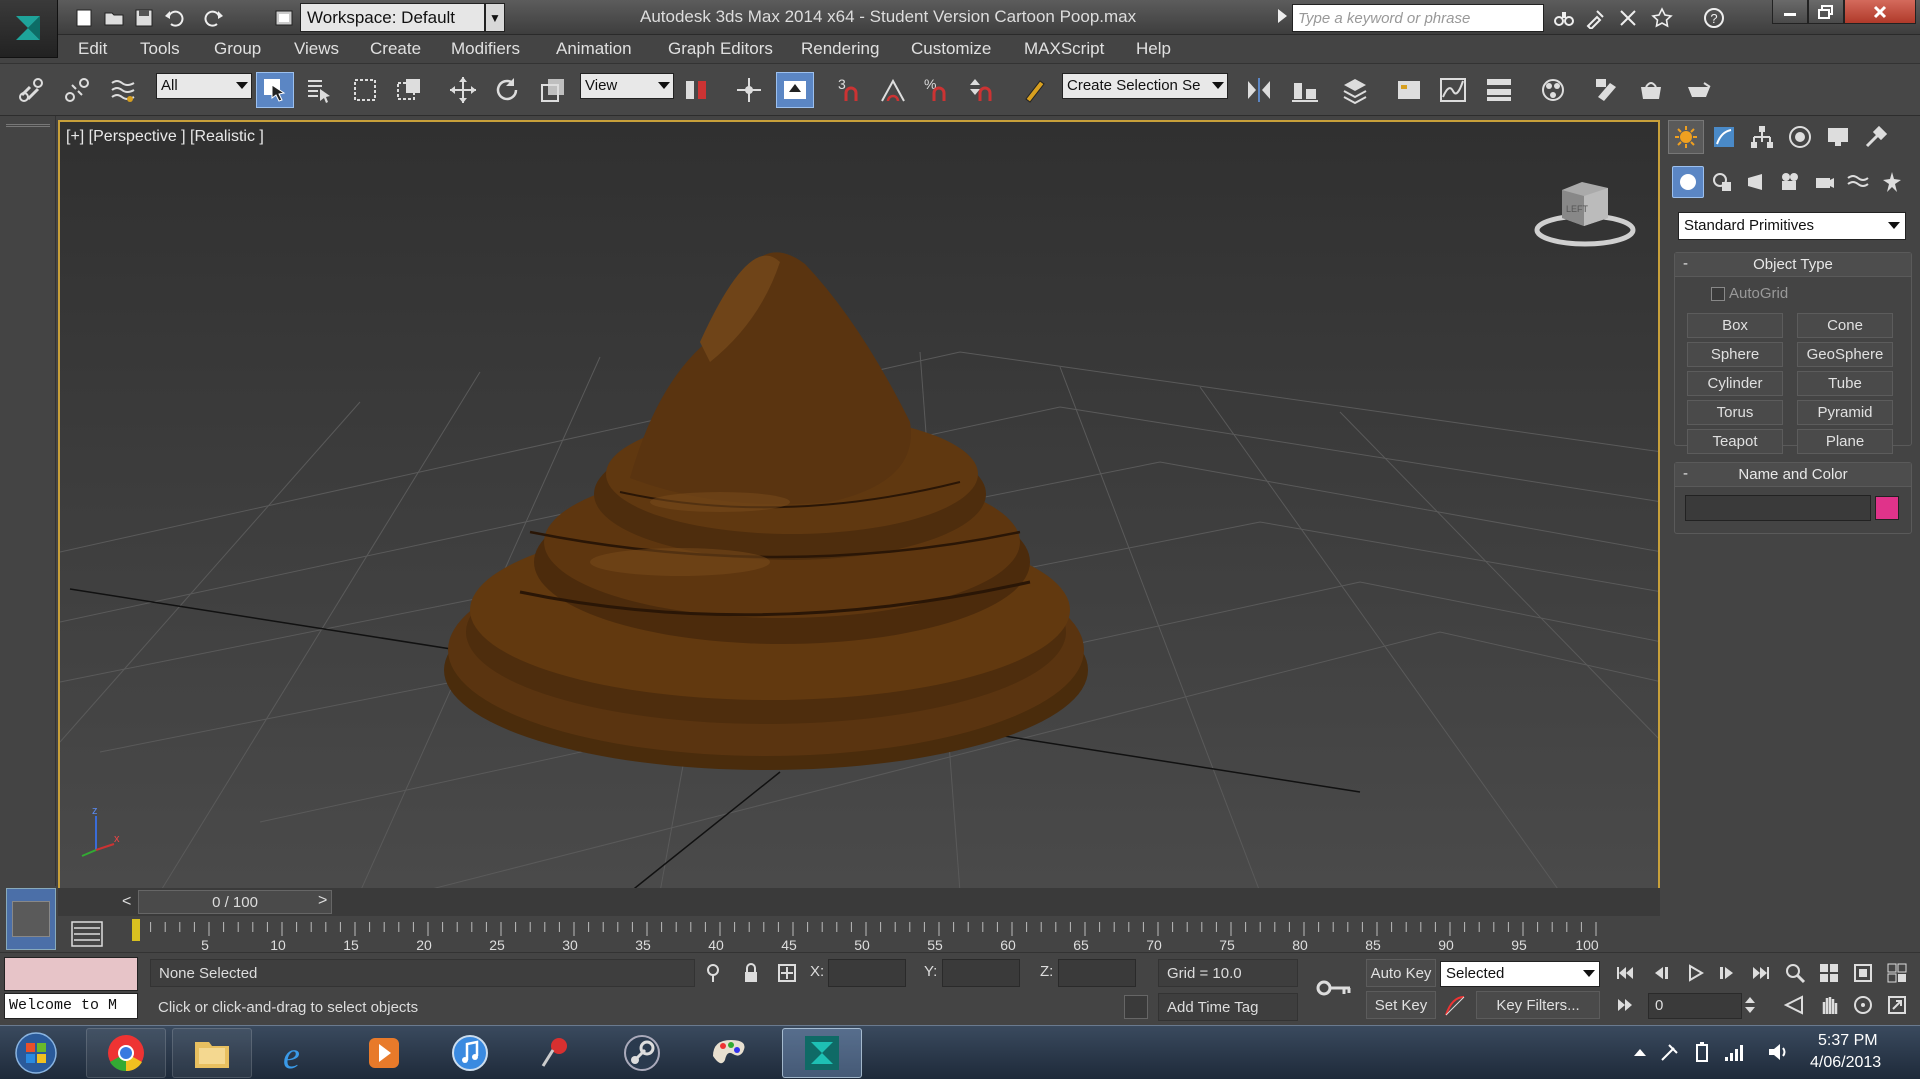 The width and height of the screenshot is (1920, 1079). Describe the element at coordinates (31, 90) in the screenshot. I see `select-and-link-icon` at that location.